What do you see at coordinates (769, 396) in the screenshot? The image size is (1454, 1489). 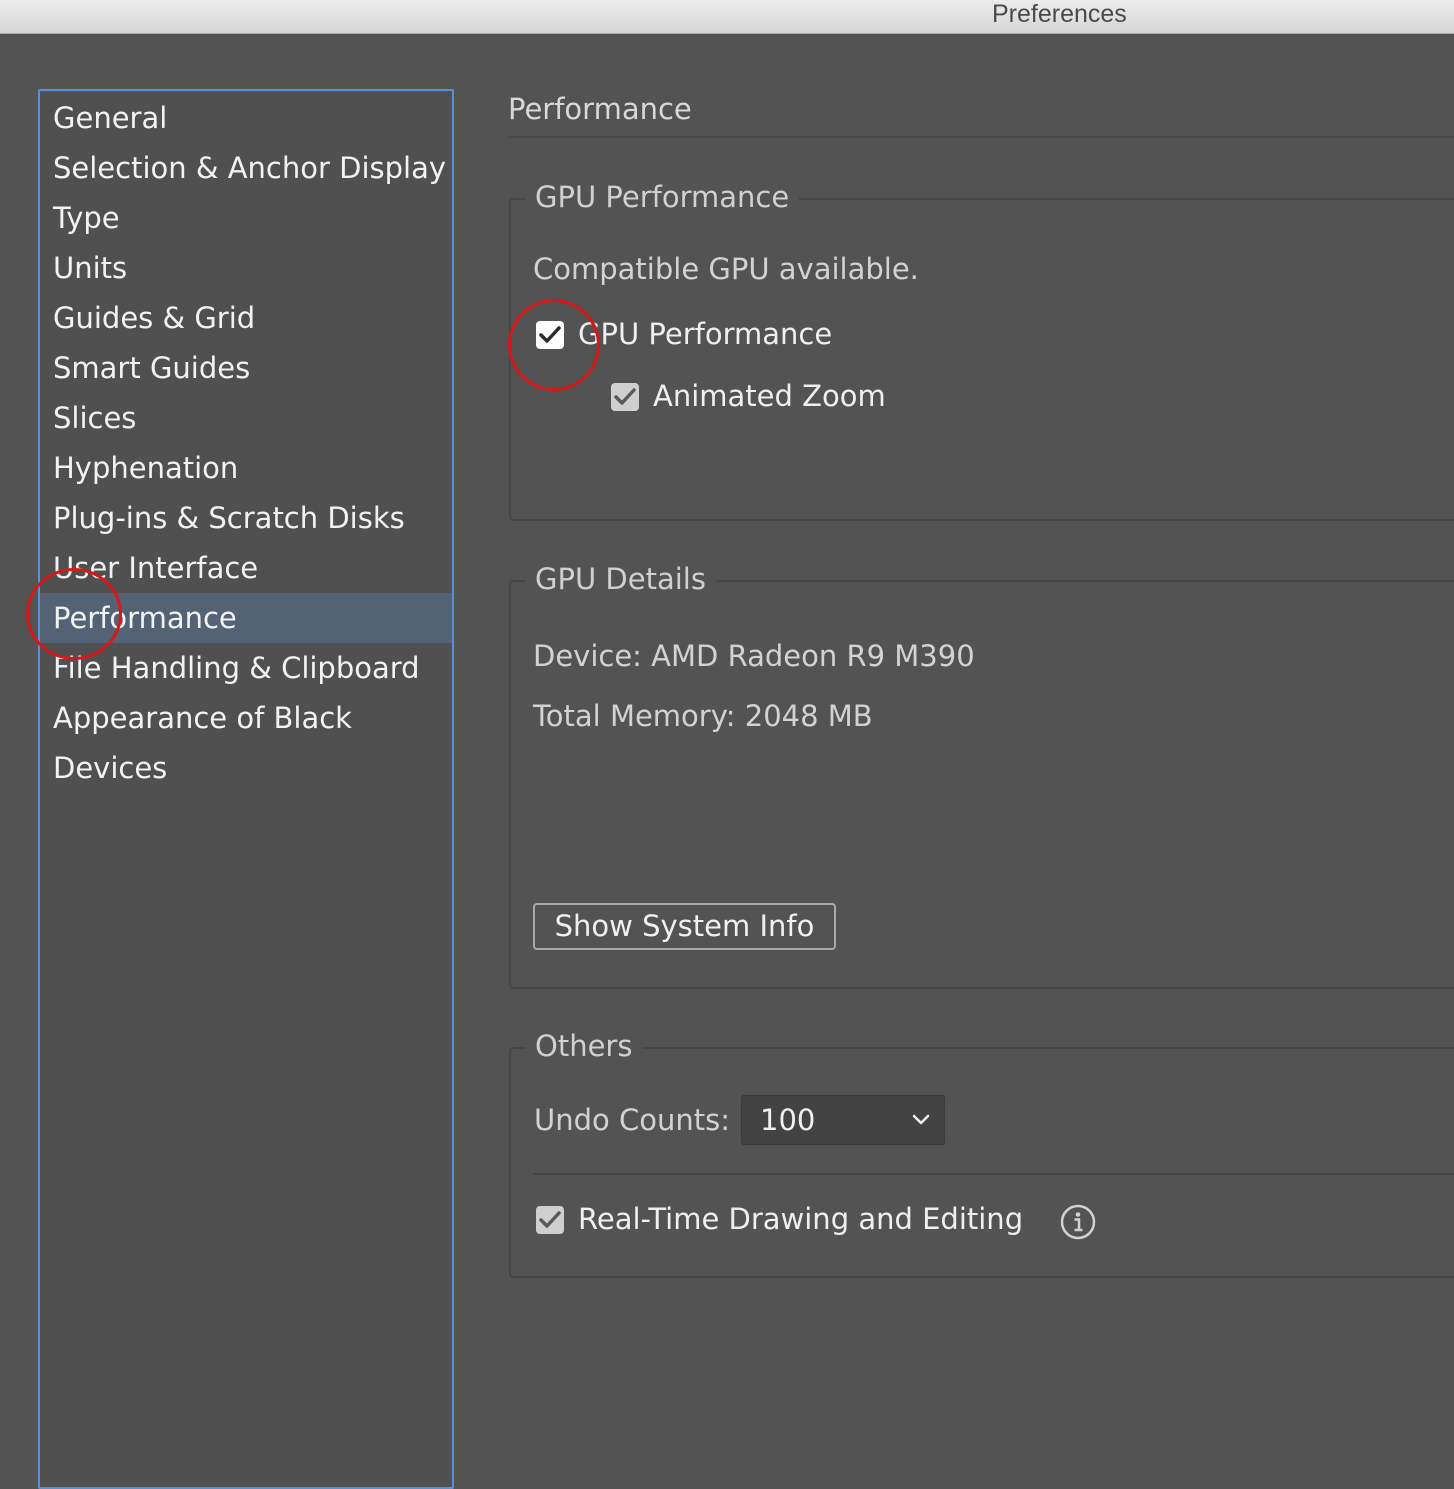 I see `animated-zoom-label: Animated Zoom` at bounding box center [769, 396].